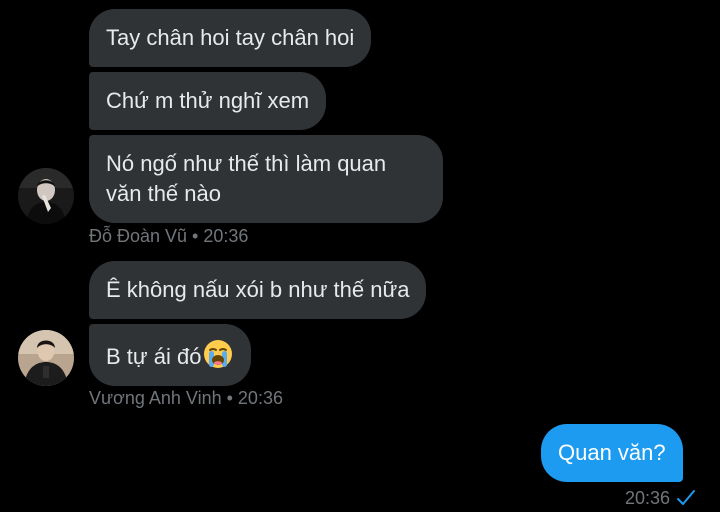  Describe the element at coordinates (218, 358) in the screenshot. I see `loudly-crying-face-icon` at that location.